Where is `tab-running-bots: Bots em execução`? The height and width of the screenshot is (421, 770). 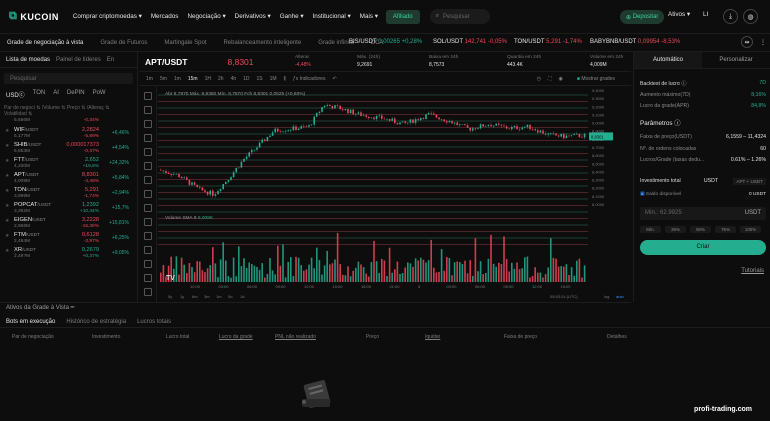 tab-running-bots: Bots em execução is located at coordinates (30, 322).